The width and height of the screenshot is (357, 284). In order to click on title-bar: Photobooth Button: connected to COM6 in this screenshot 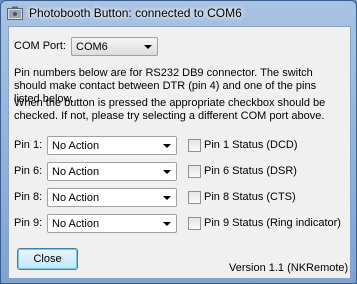, I will do `click(178, 13)`.